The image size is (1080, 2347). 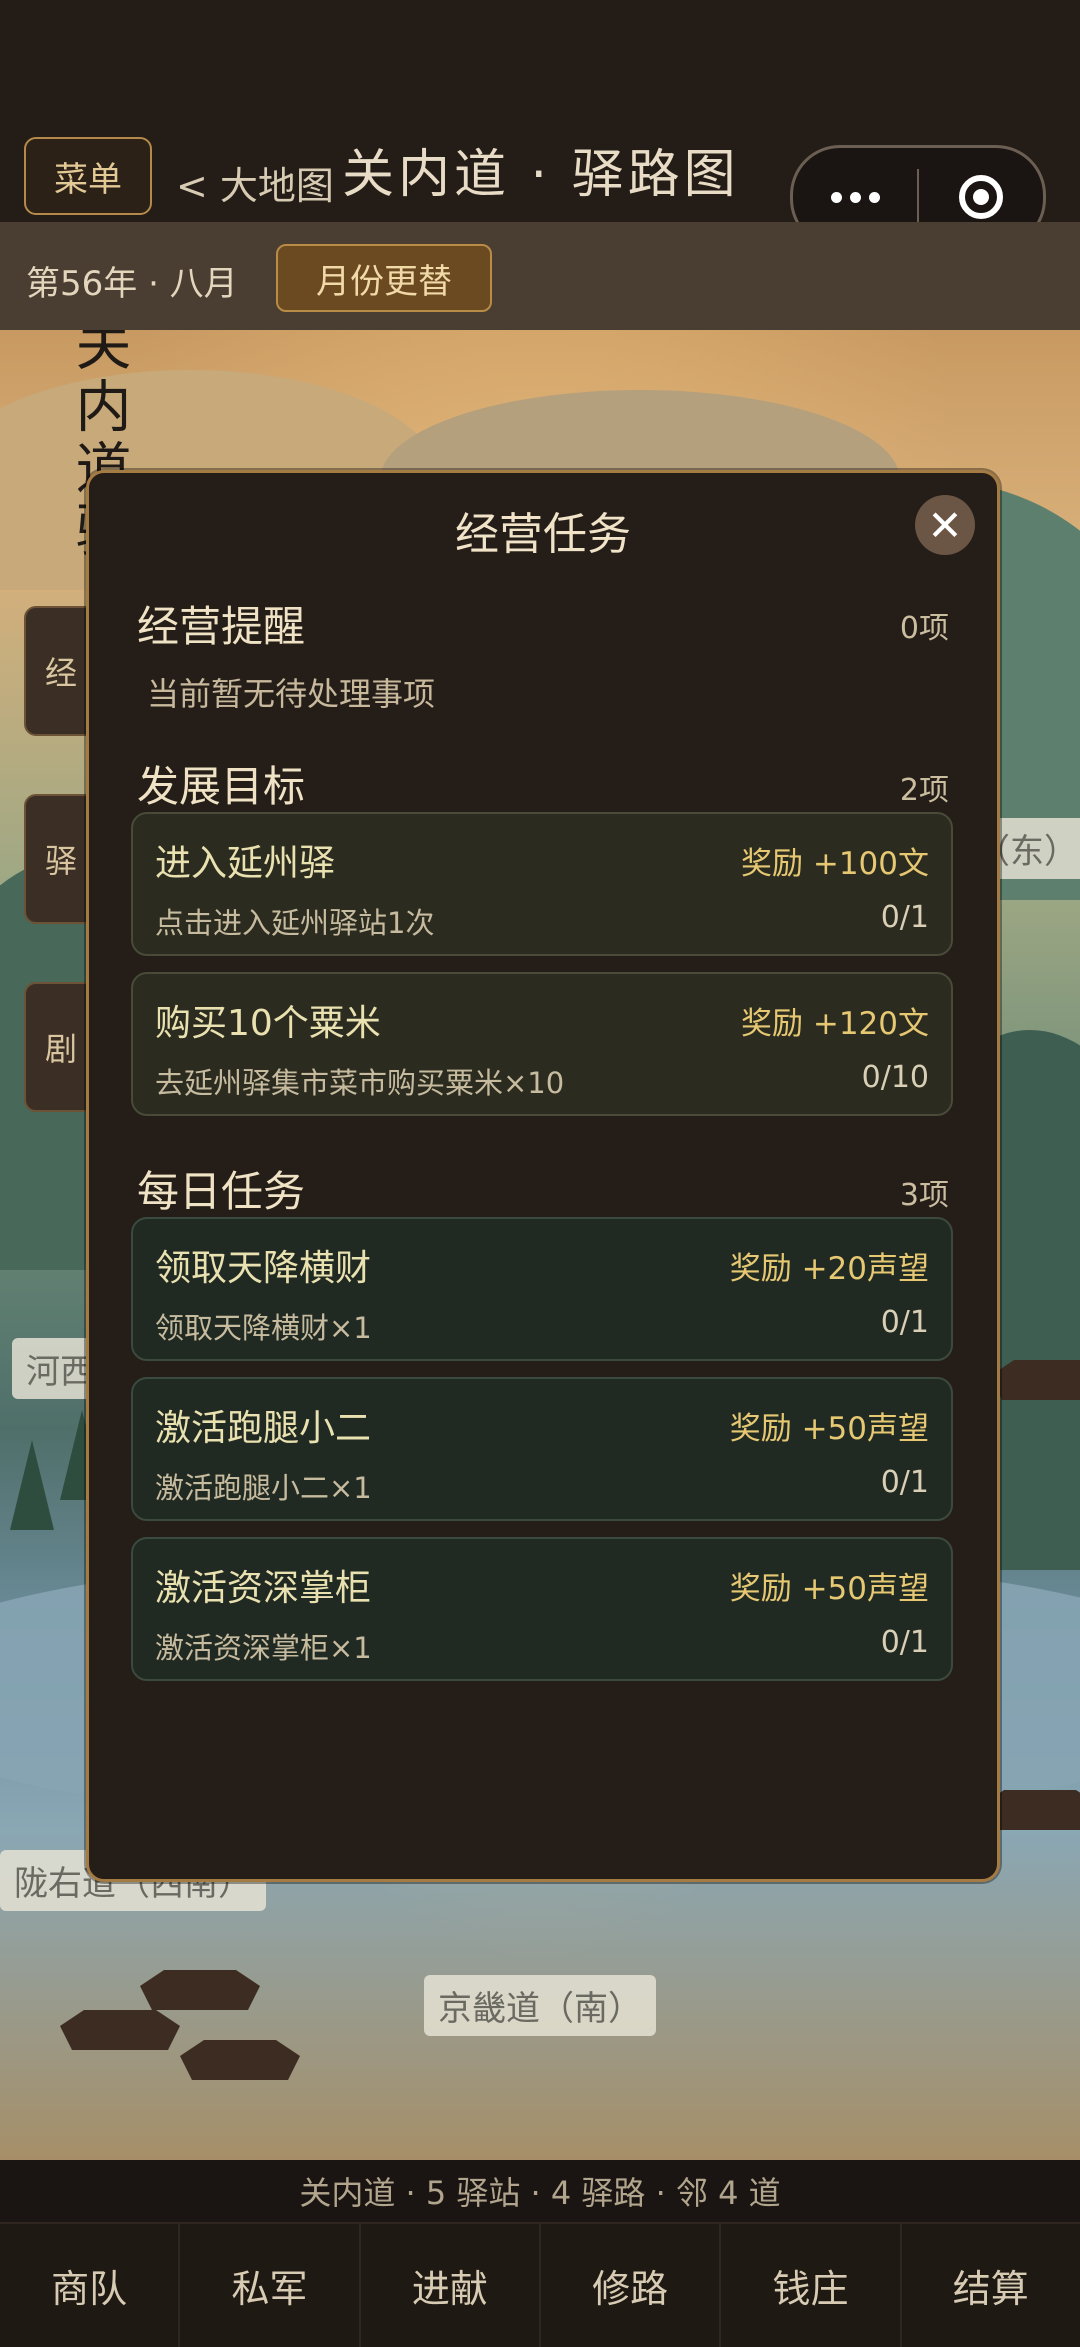 I want to click on daily-task-card: 激活资深掌柜 奖励 +50声望 激活资深掌柜×1 0/1, so click(x=542, y=1609).